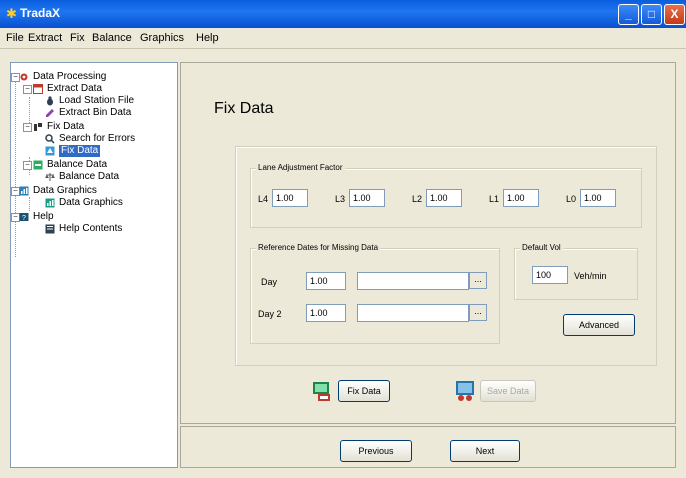  Describe the element at coordinates (75, 88) in the screenshot. I see `tree-label: Extract Data` at that location.